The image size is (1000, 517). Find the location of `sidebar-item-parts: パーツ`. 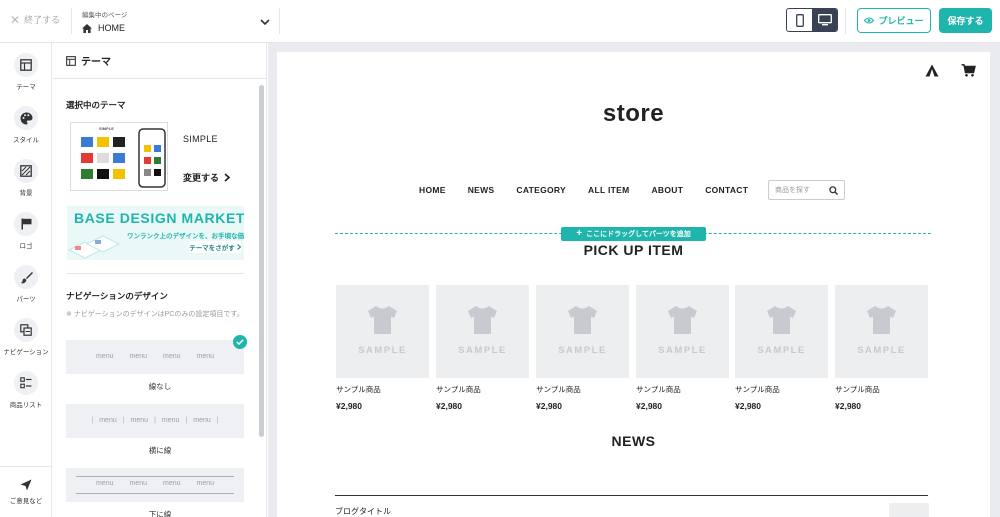

sidebar-item-parts: パーツ is located at coordinates (26, 284).